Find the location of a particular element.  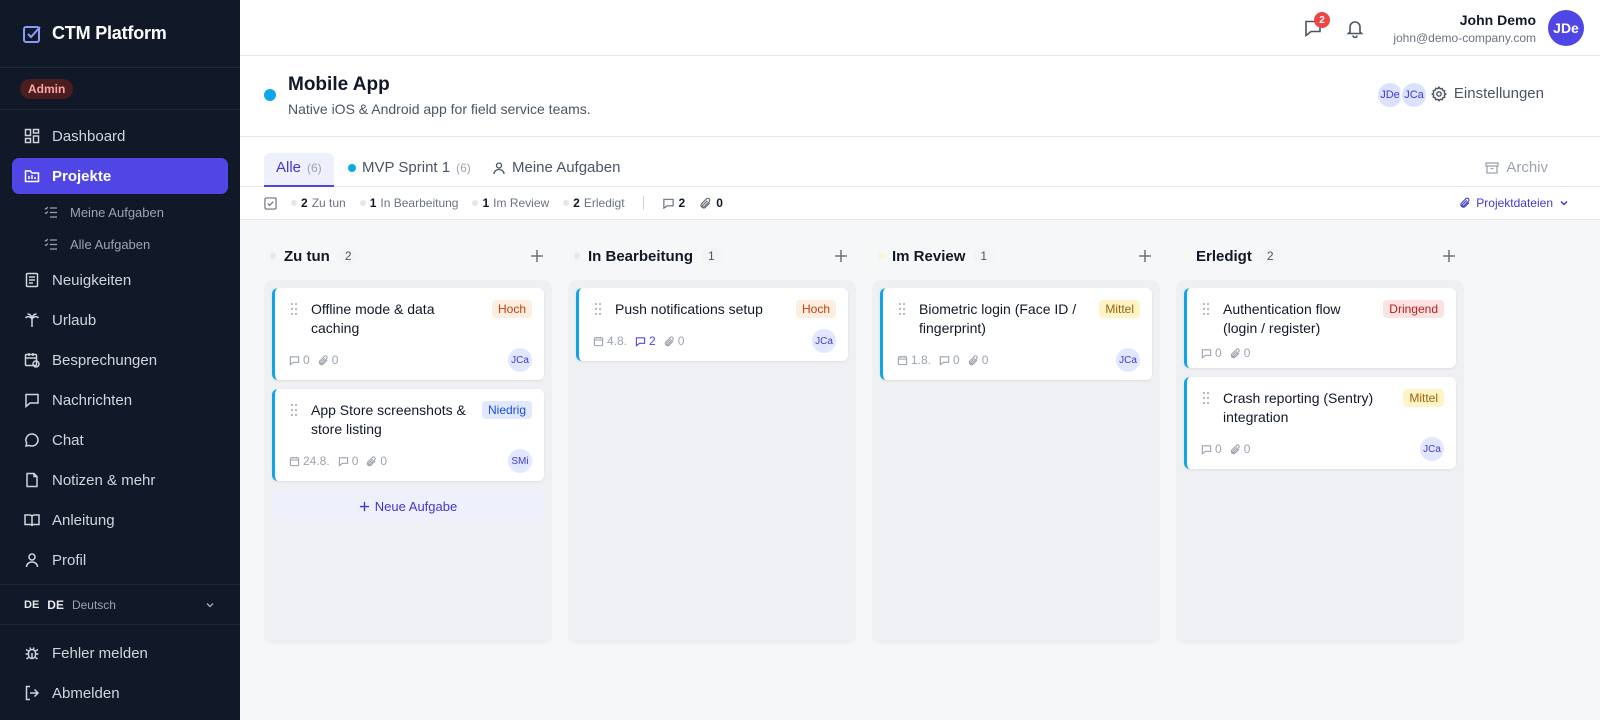

nav-item-dashboard: Dashboard is located at coordinates (120, 136).